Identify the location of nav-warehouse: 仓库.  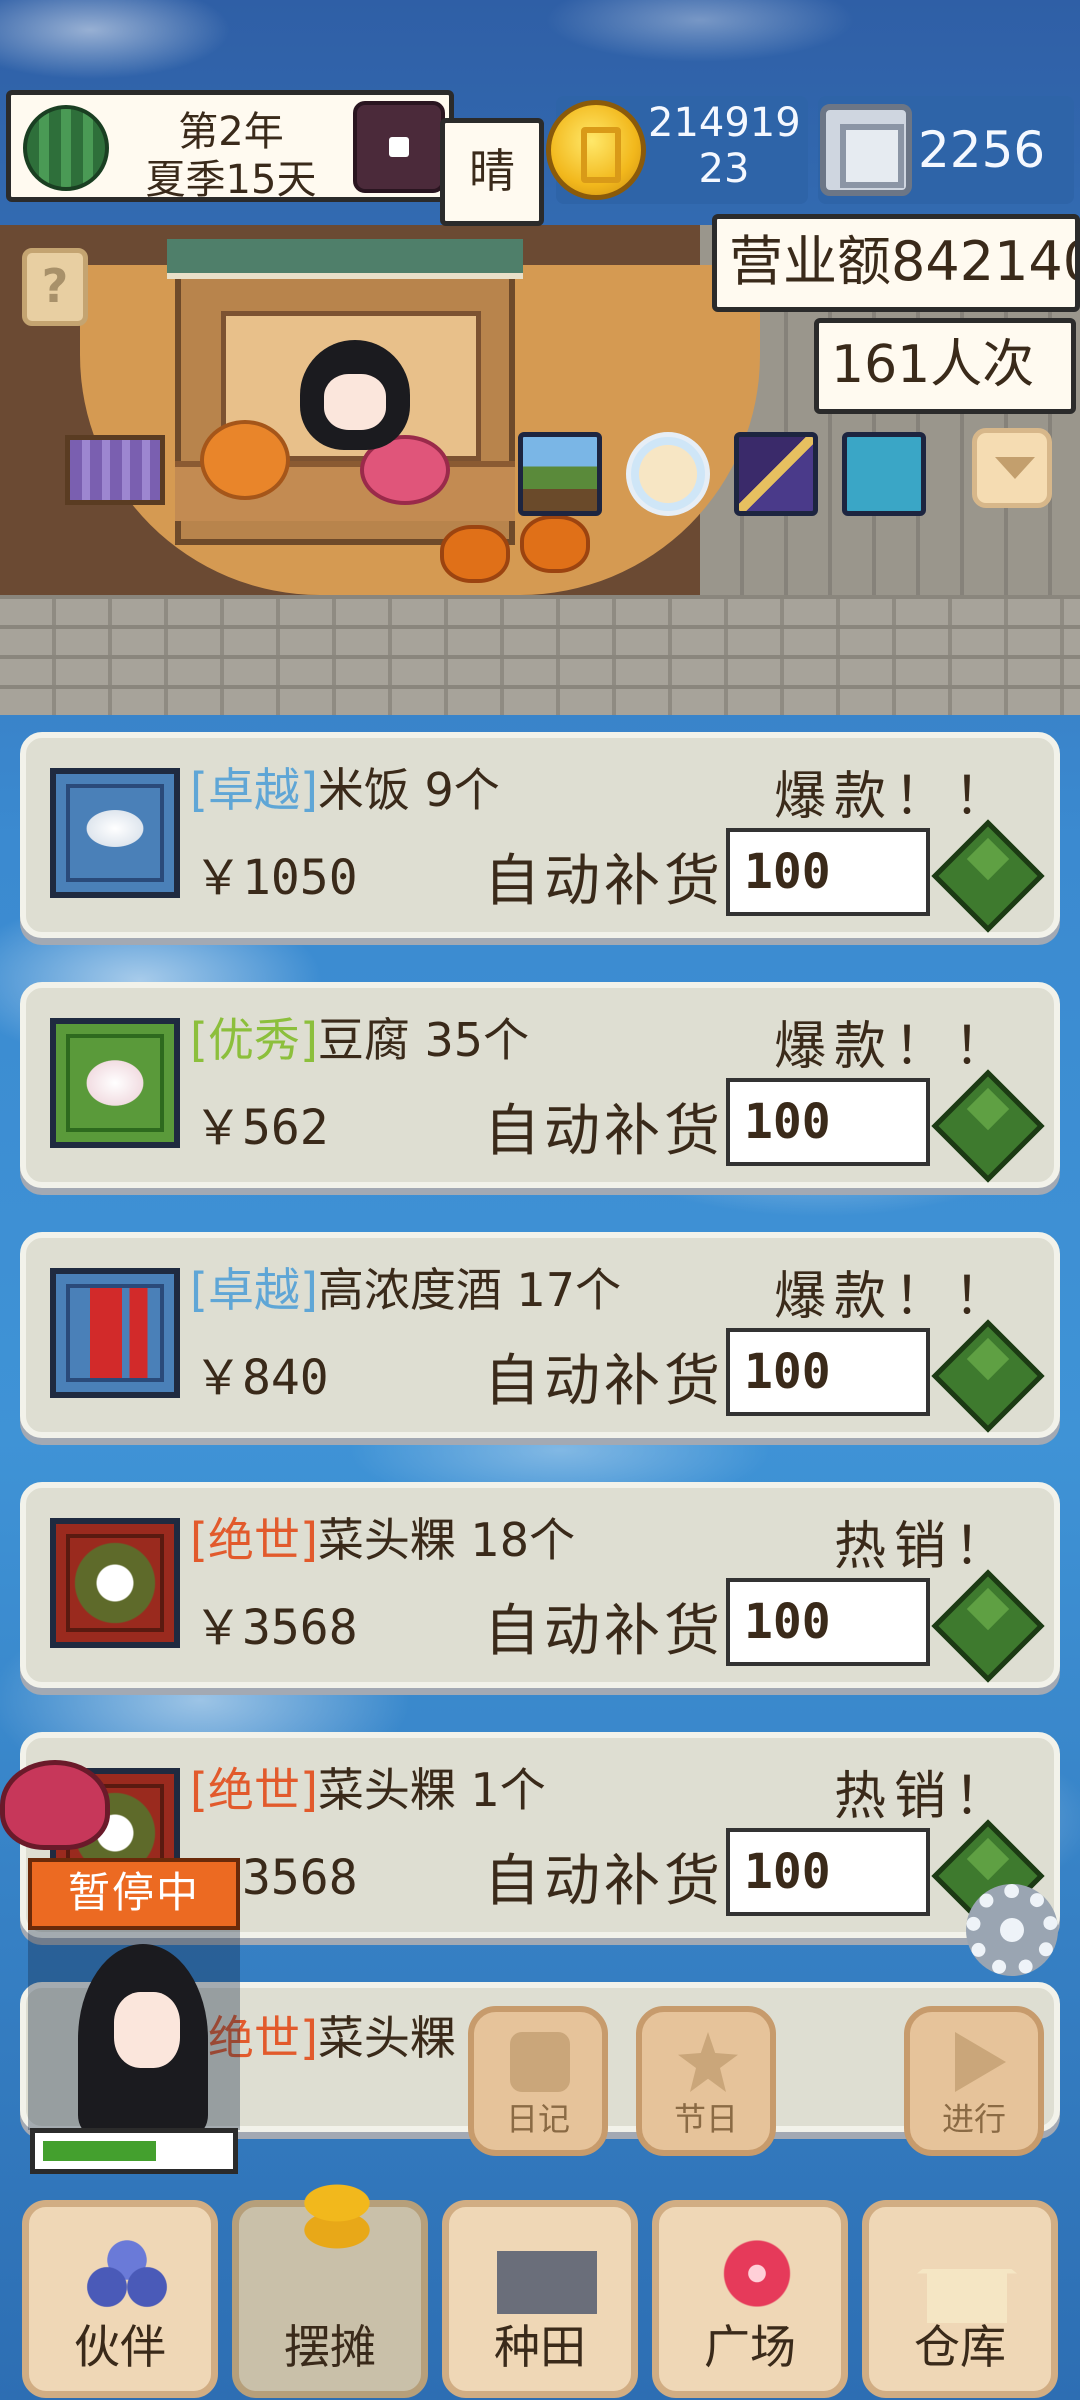
(960, 2299).